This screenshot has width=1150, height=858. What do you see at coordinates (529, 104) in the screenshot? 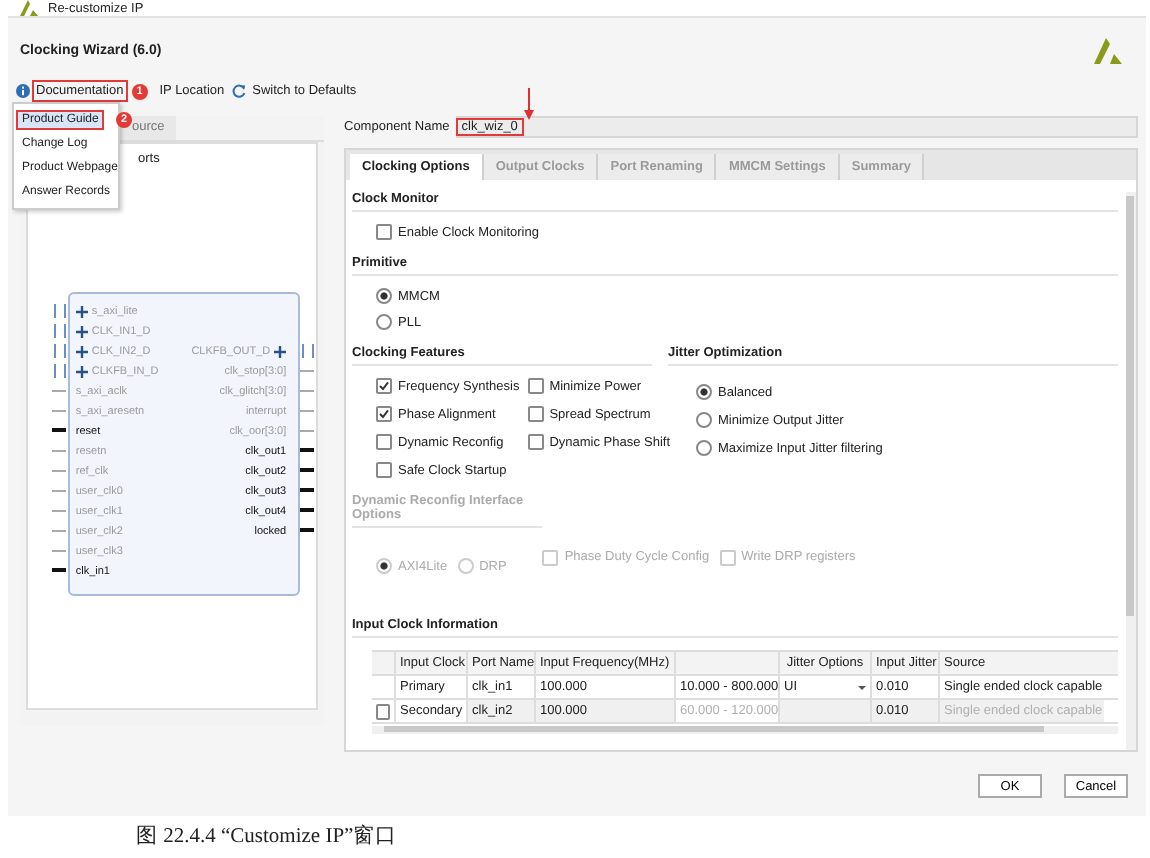
I see `arrow-icon` at bounding box center [529, 104].